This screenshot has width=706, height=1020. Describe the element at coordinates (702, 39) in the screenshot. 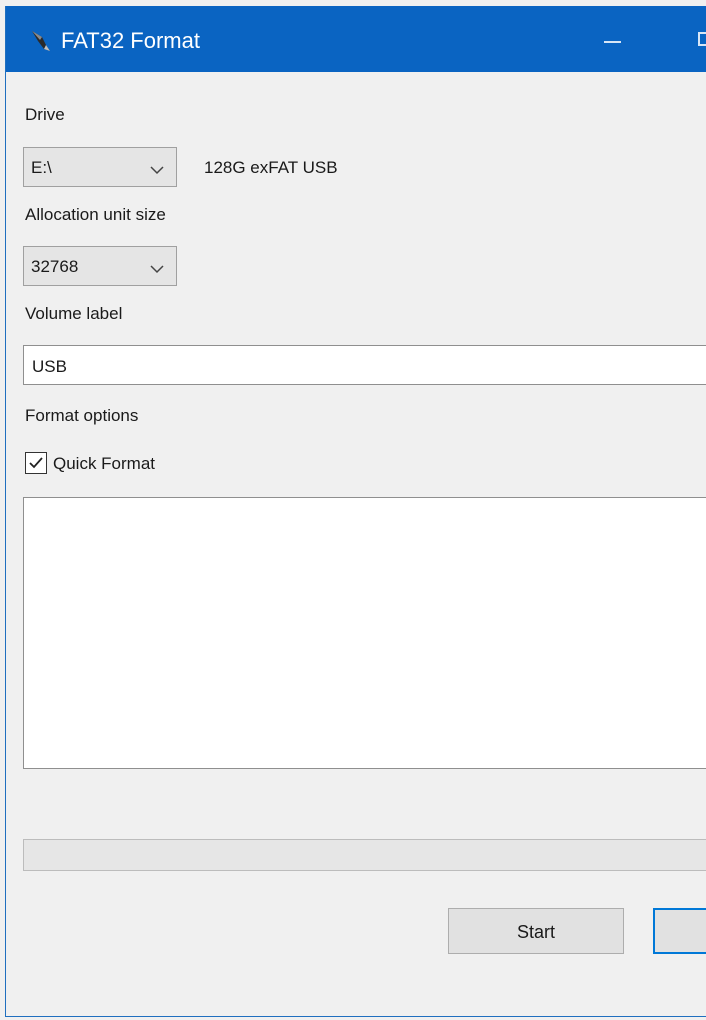

I see `maximize-icon` at that location.